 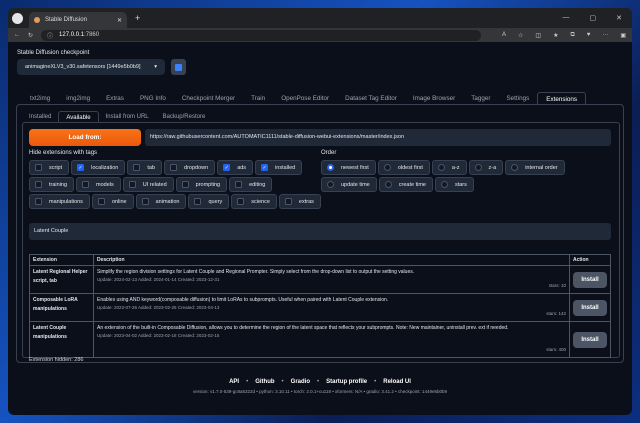 I want to click on tag-checkbox-script: script, so click(x=49, y=167).